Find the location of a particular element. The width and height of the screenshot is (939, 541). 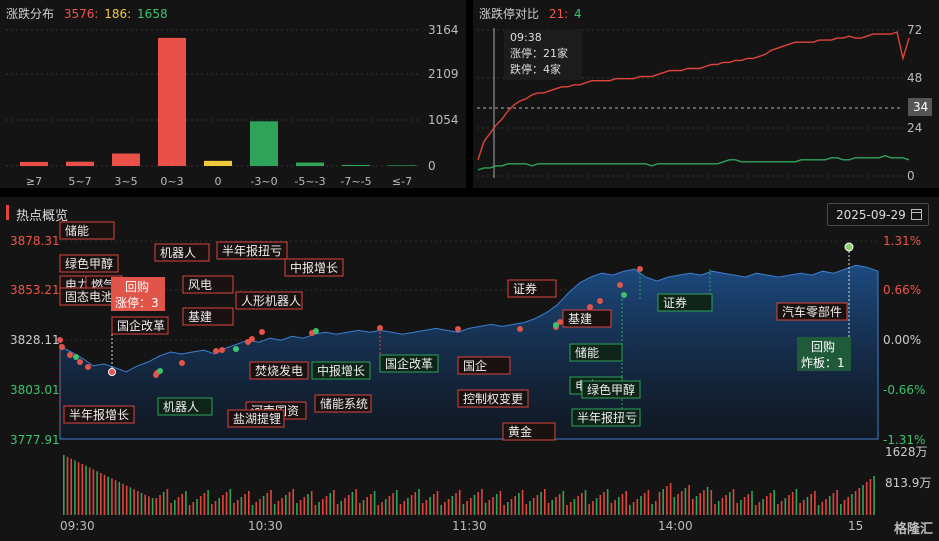

topic-tag-label: 半年报扭亏 is located at coordinates (607, 417).